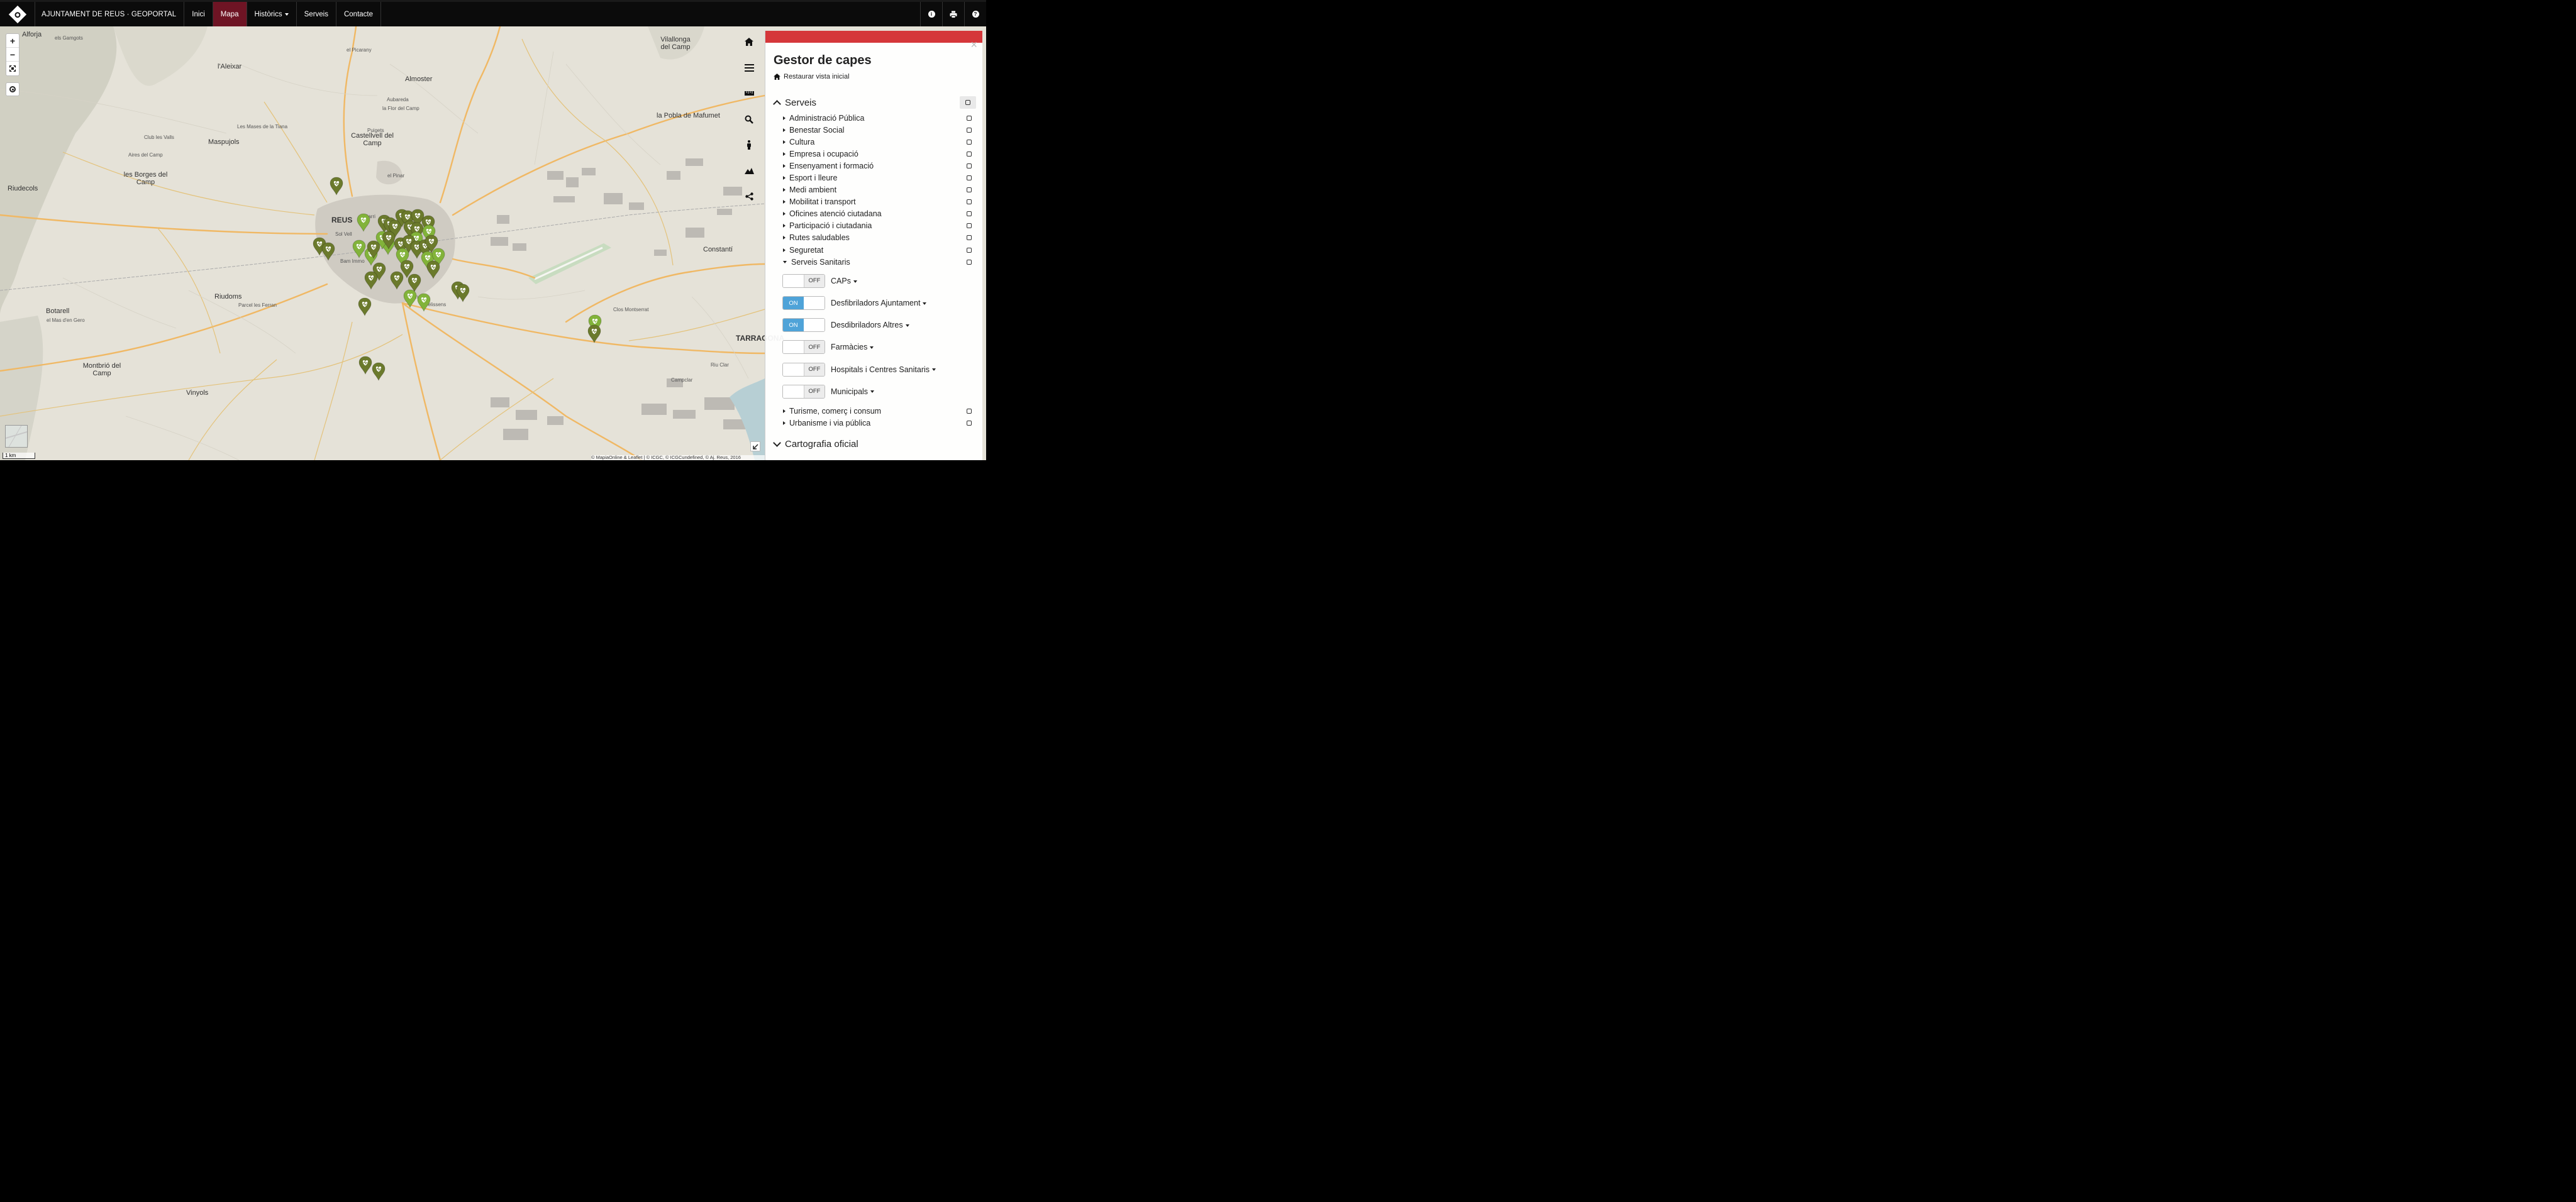  Describe the element at coordinates (873, 226) in the screenshot. I see `category-item: Participació i ciutadania` at that location.